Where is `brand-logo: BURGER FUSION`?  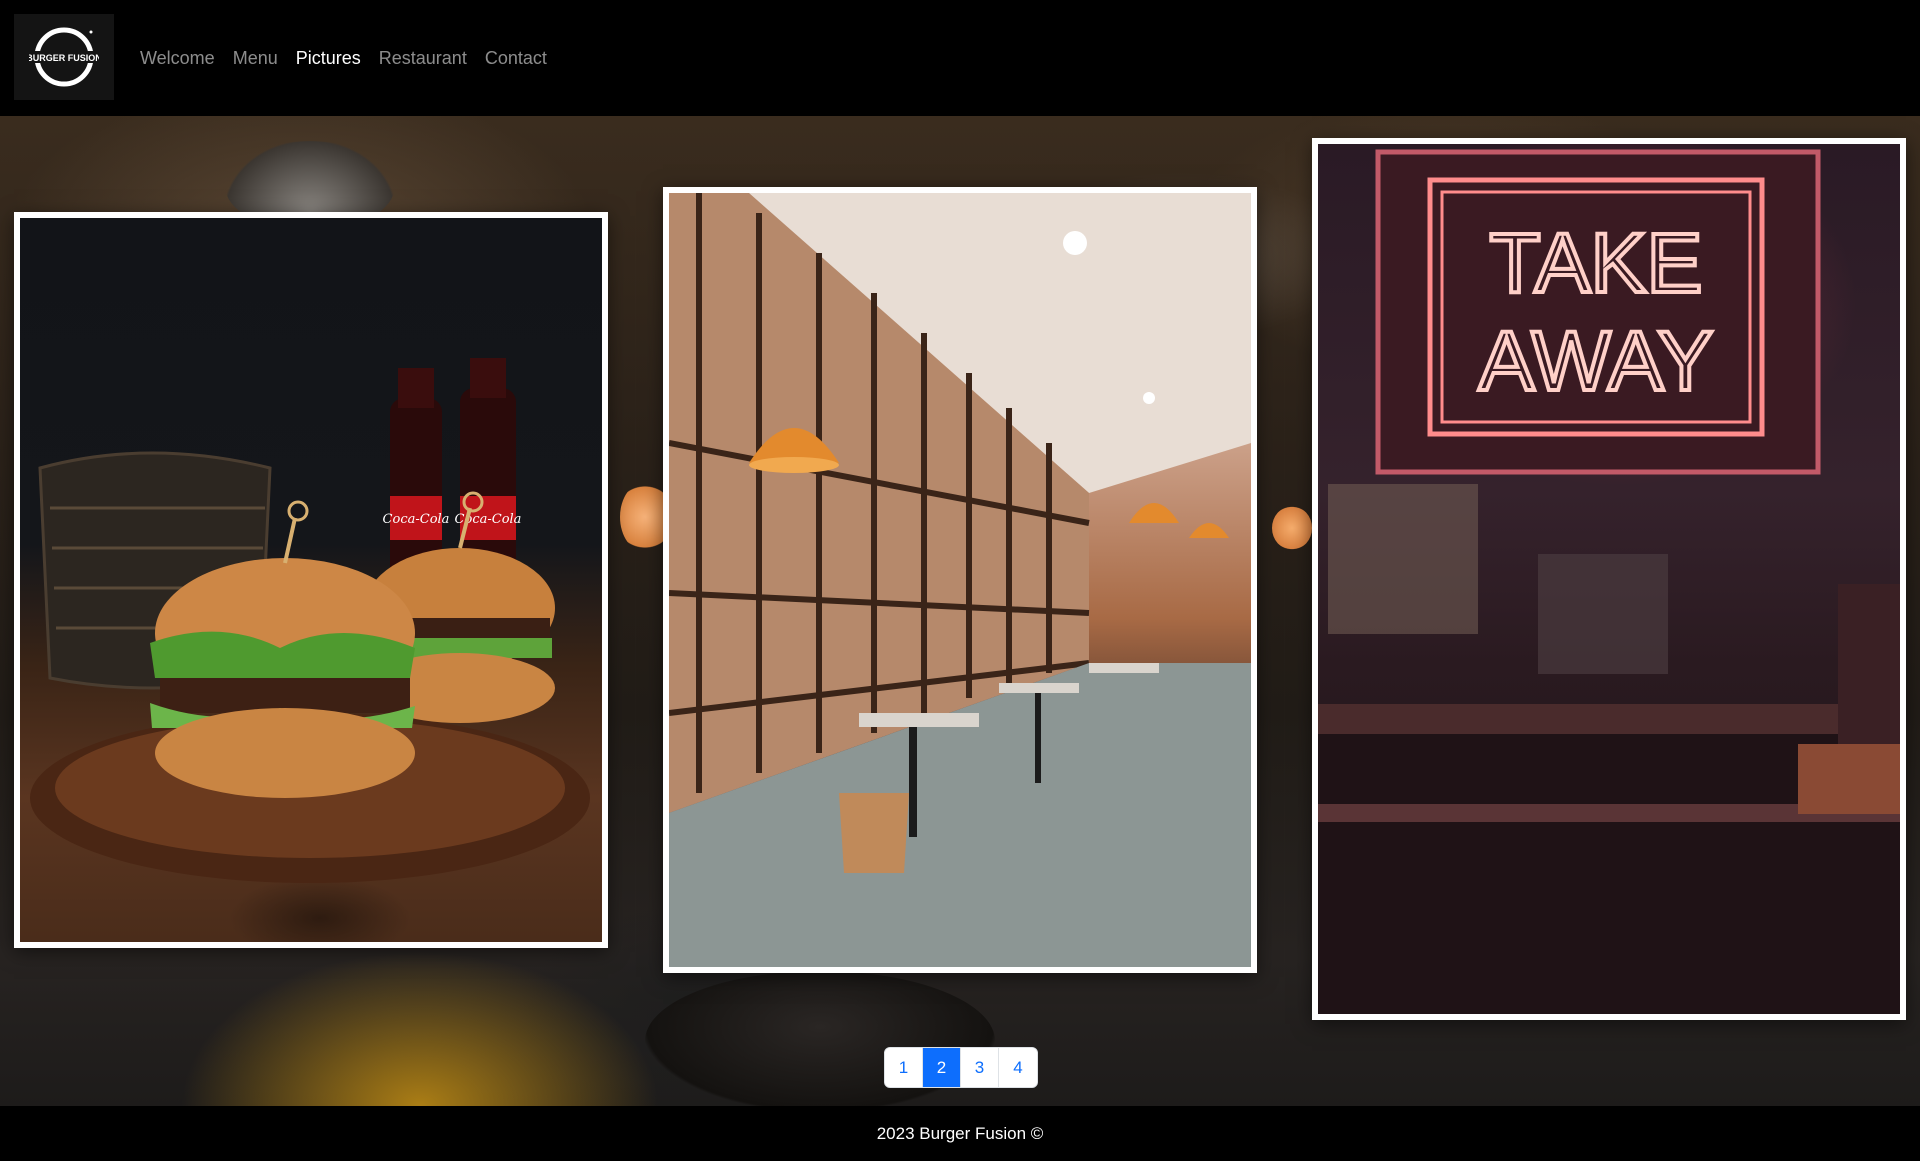
brand-logo: BURGER FUSION is located at coordinates (64, 57).